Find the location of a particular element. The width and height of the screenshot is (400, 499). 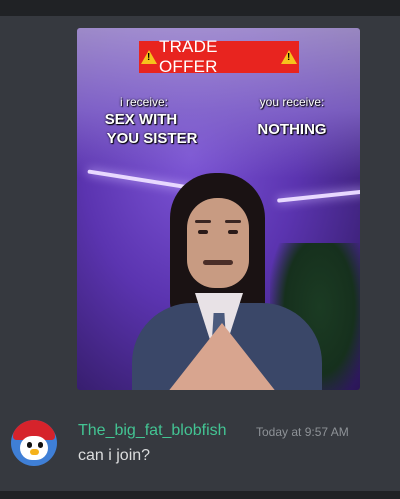

bottom-bar is located at coordinates (200, 495).